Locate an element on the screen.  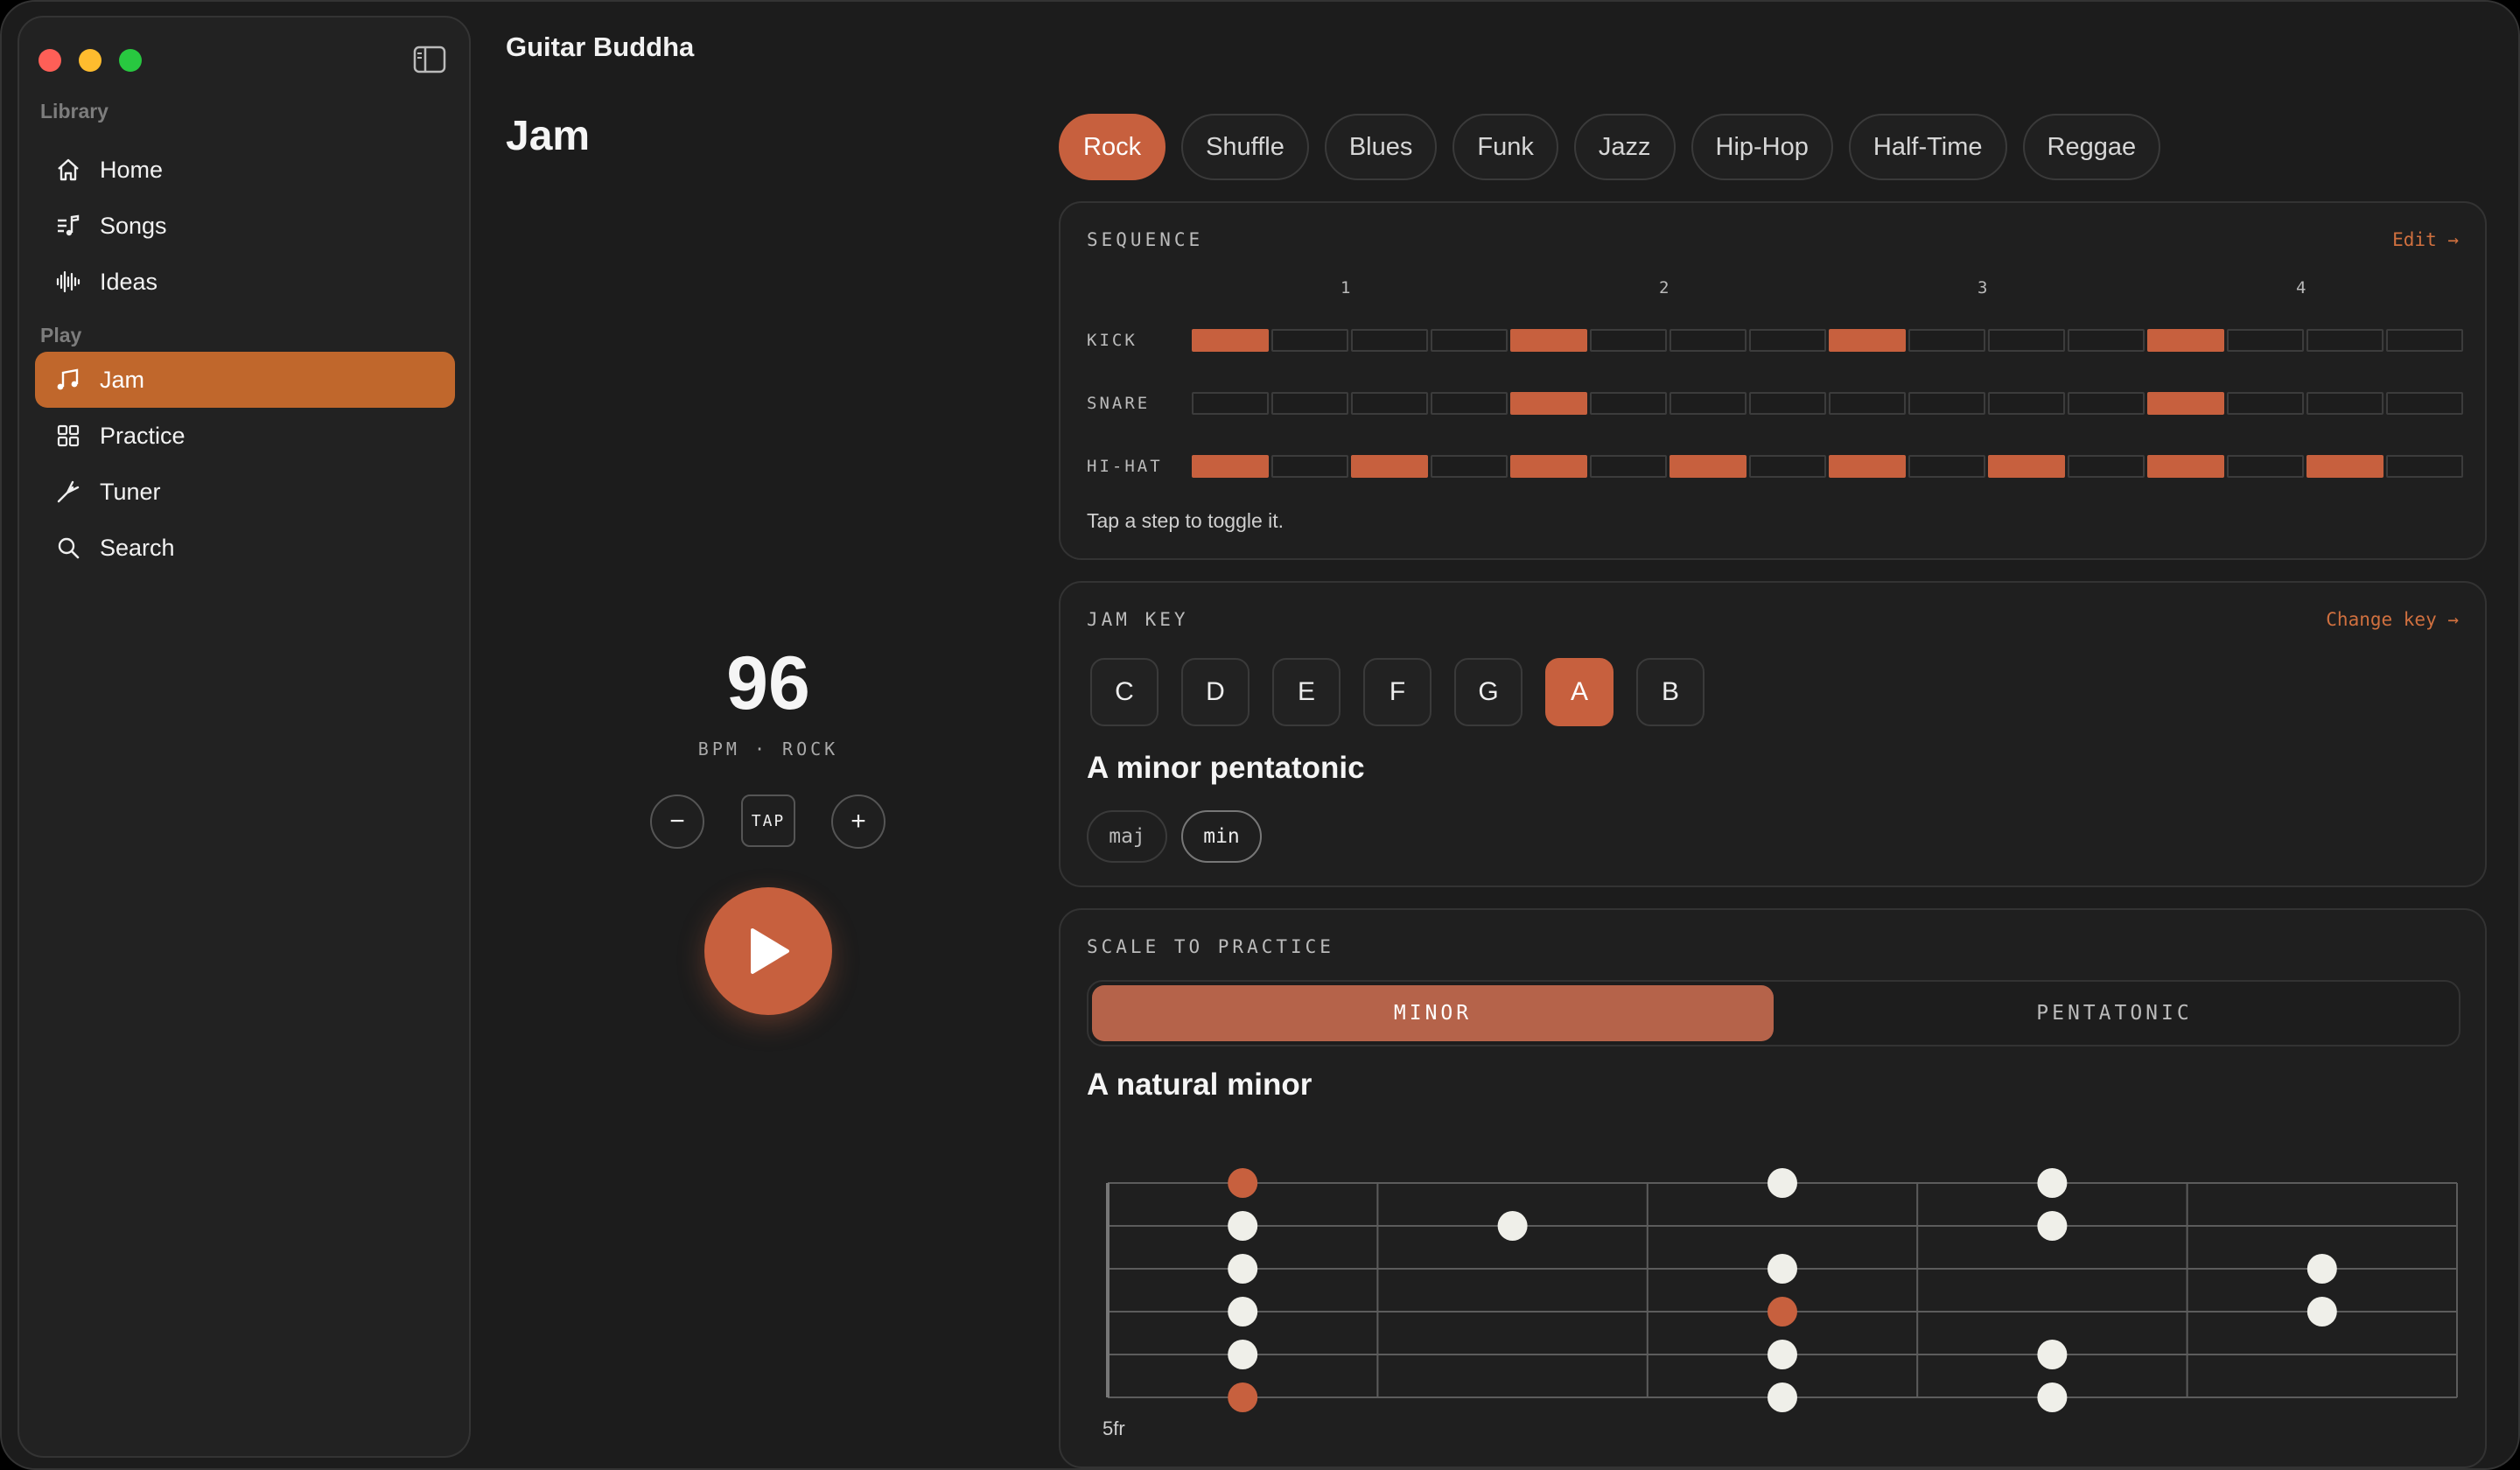
genre-tab-funk: Funk is located at coordinates (1505, 147).